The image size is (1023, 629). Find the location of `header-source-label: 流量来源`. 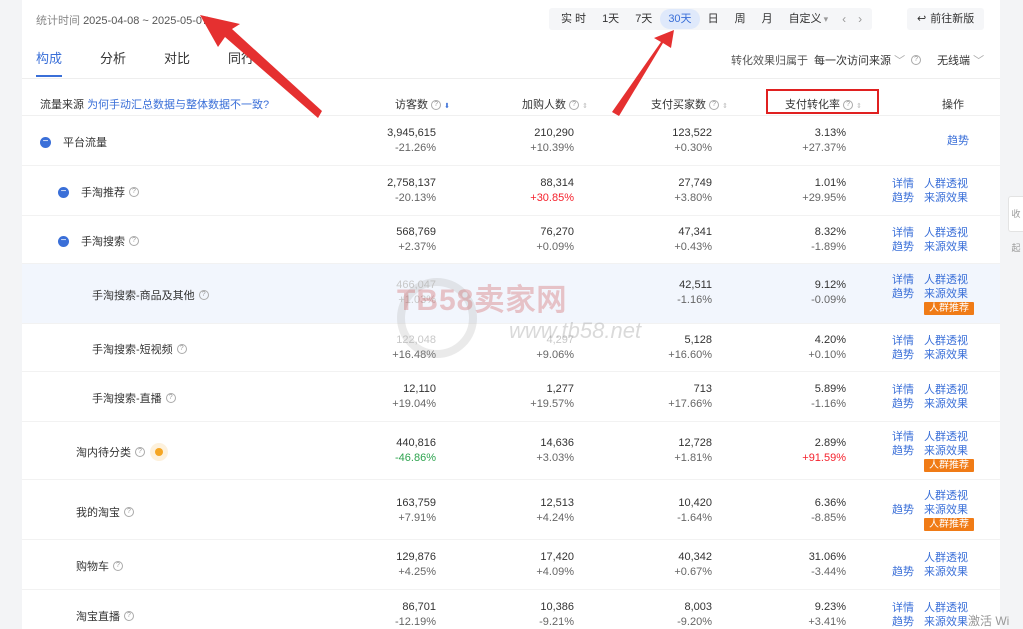

header-source-label: 流量来源 is located at coordinates (62, 105).